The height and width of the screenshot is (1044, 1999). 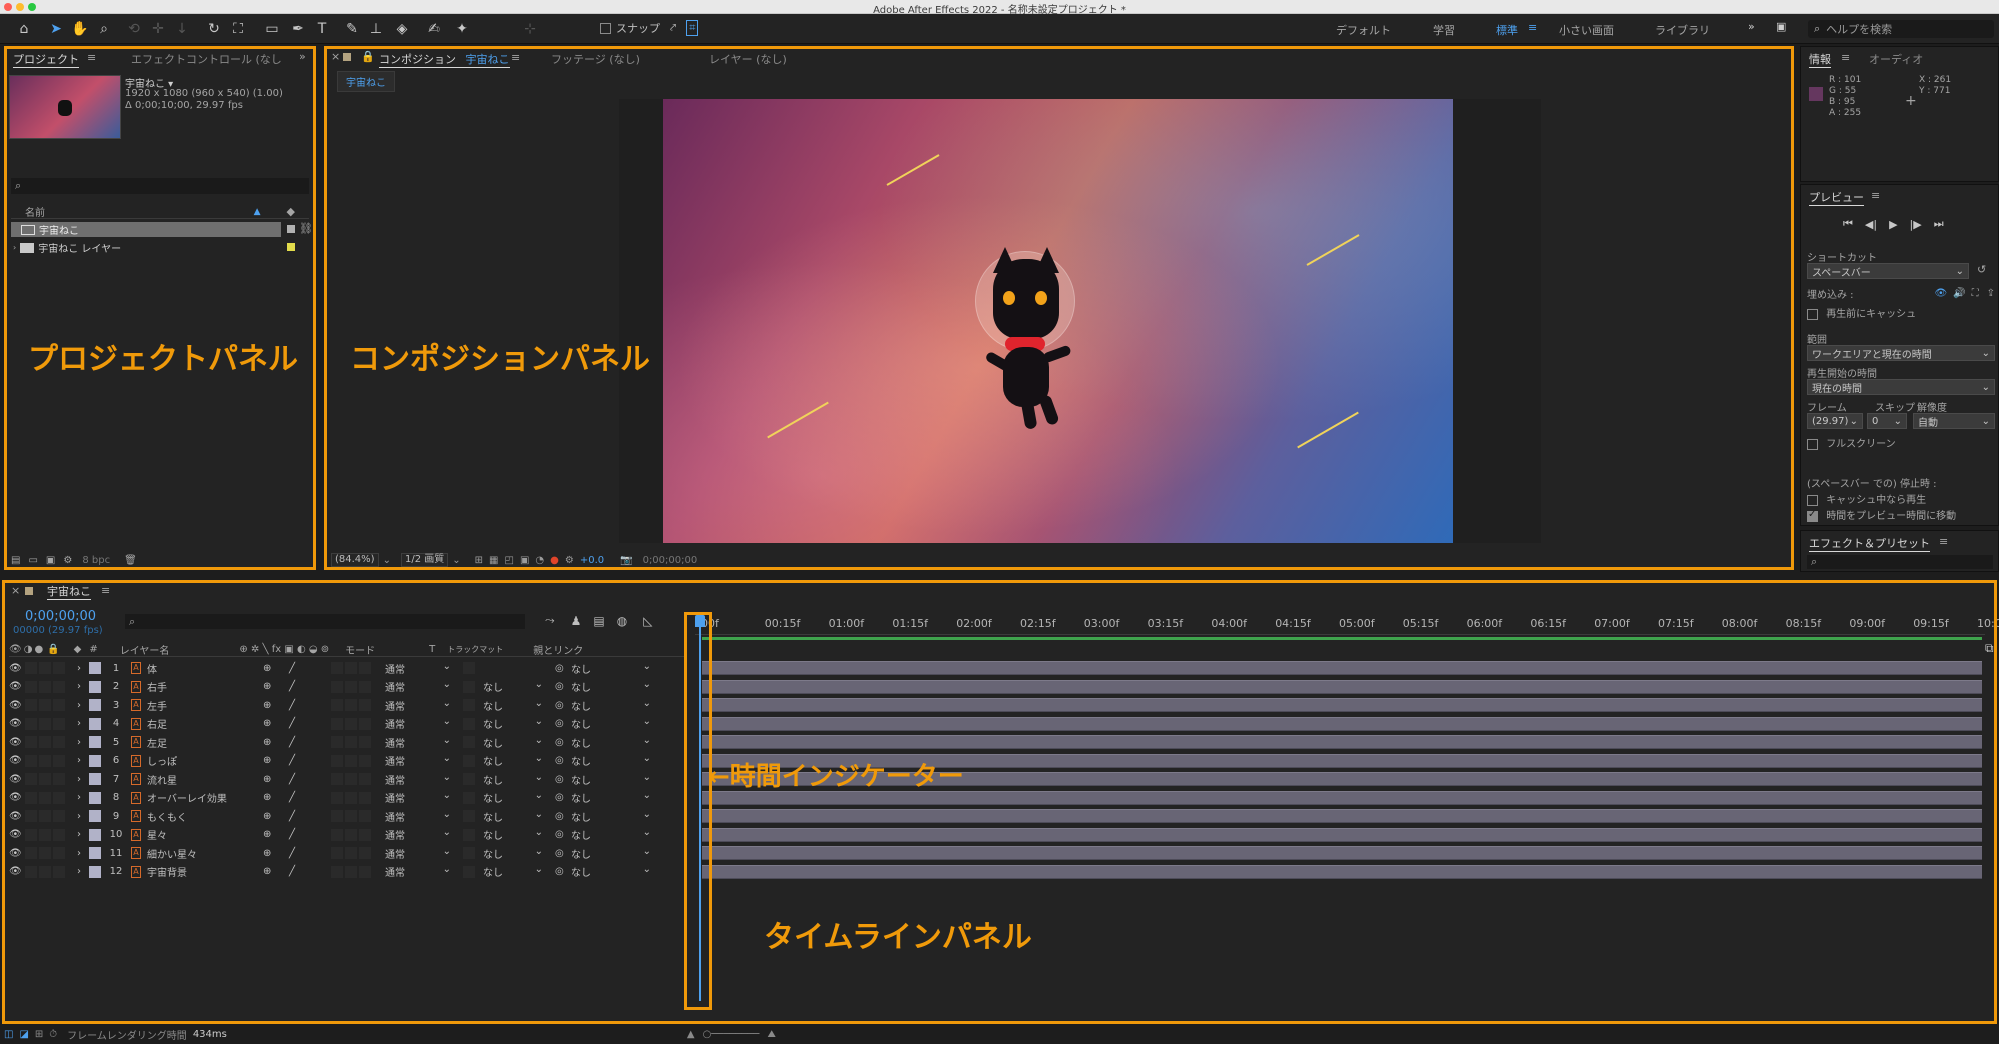 What do you see at coordinates (335, 56) in the screenshot?
I see `close-tab-icon: ×` at bounding box center [335, 56].